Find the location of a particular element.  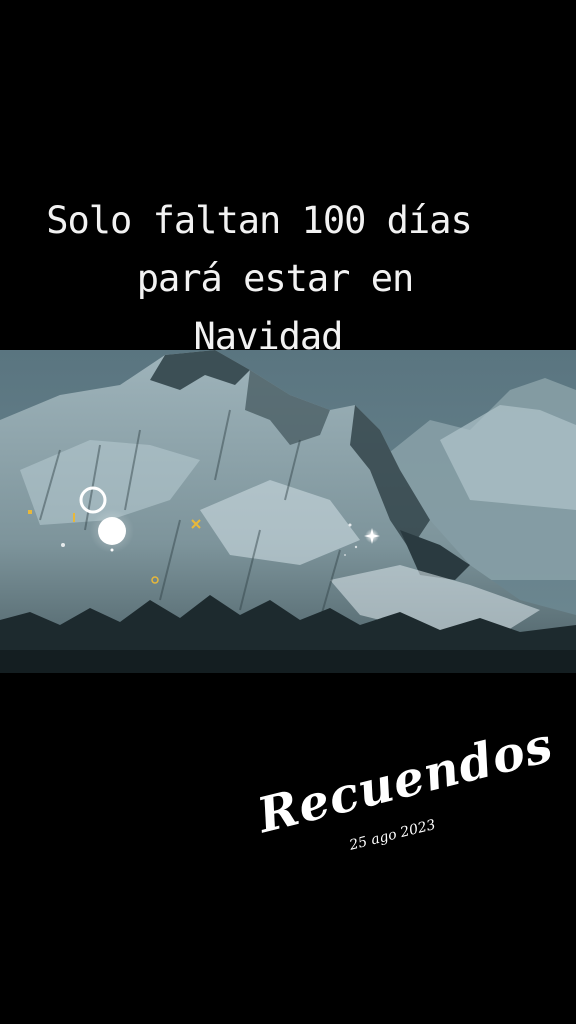

caption-line-2: pará estar en is located at coordinates (275, 278).